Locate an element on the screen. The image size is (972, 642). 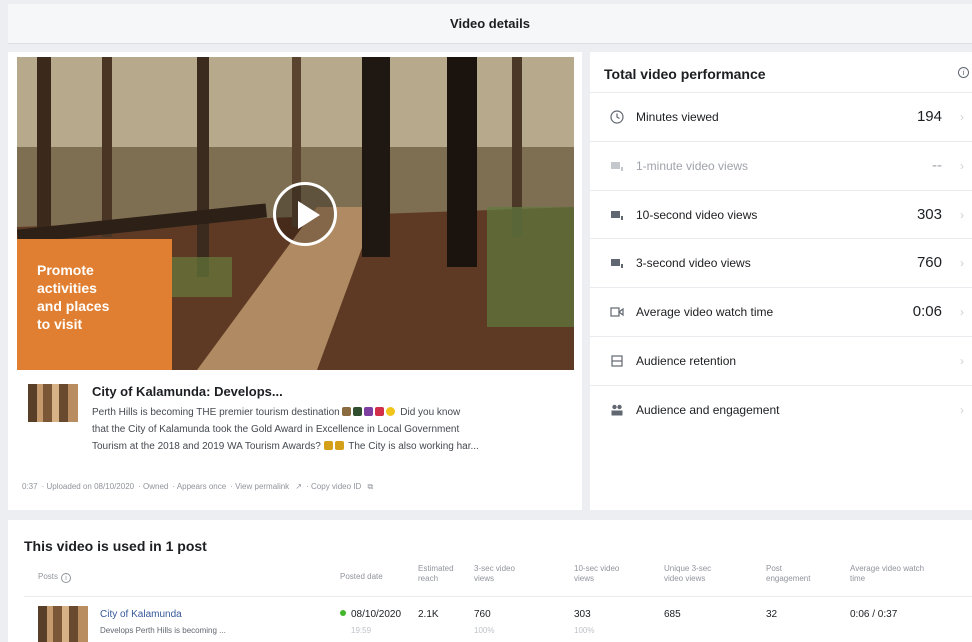
col-label: video views is located at coordinates (685, 578).